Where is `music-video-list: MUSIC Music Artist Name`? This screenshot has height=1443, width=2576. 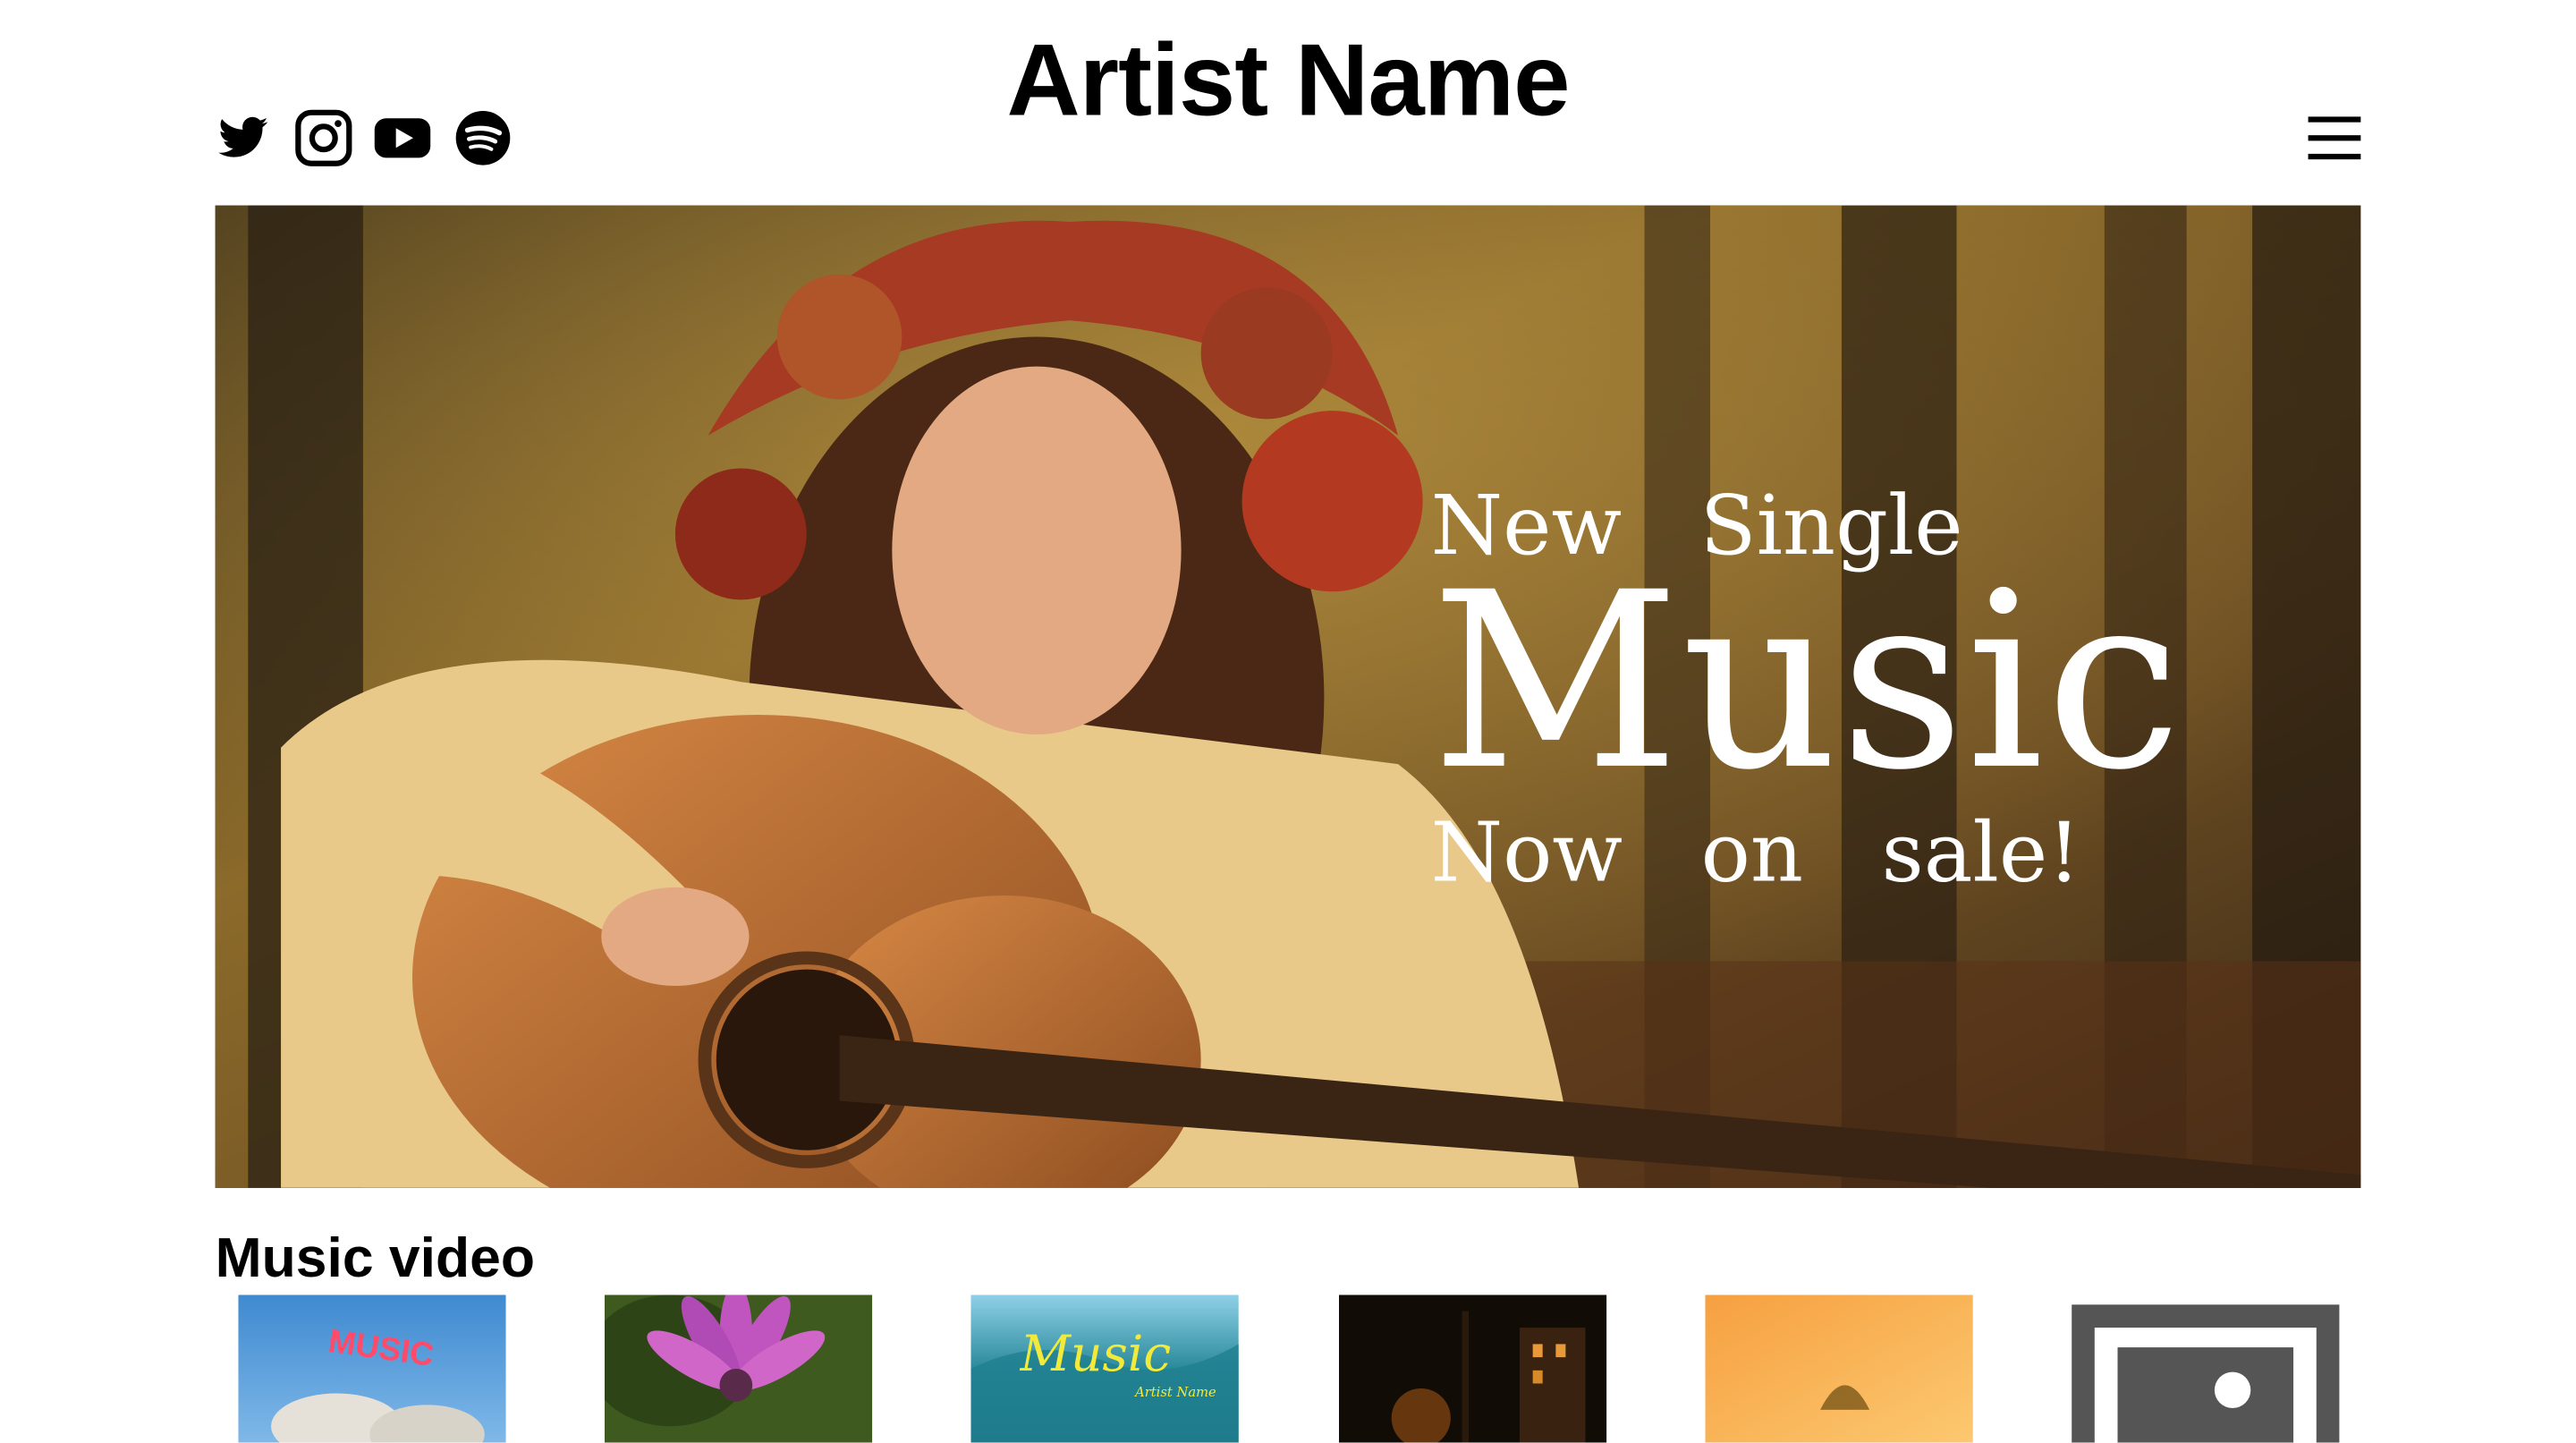 music-video-list: MUSIC Music Artist Name is located at coordinates (1288, 1369).